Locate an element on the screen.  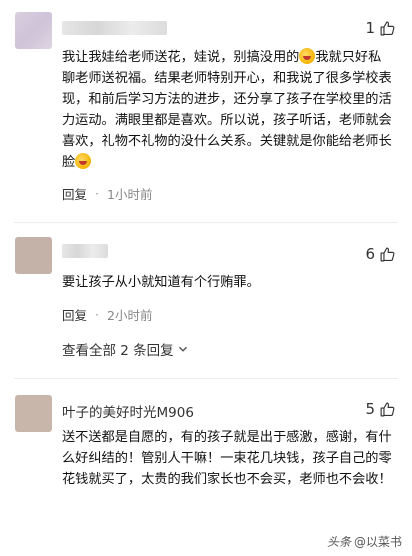
comment-meta: 回复 · 1小时前 is located at coordinates (107, 193).